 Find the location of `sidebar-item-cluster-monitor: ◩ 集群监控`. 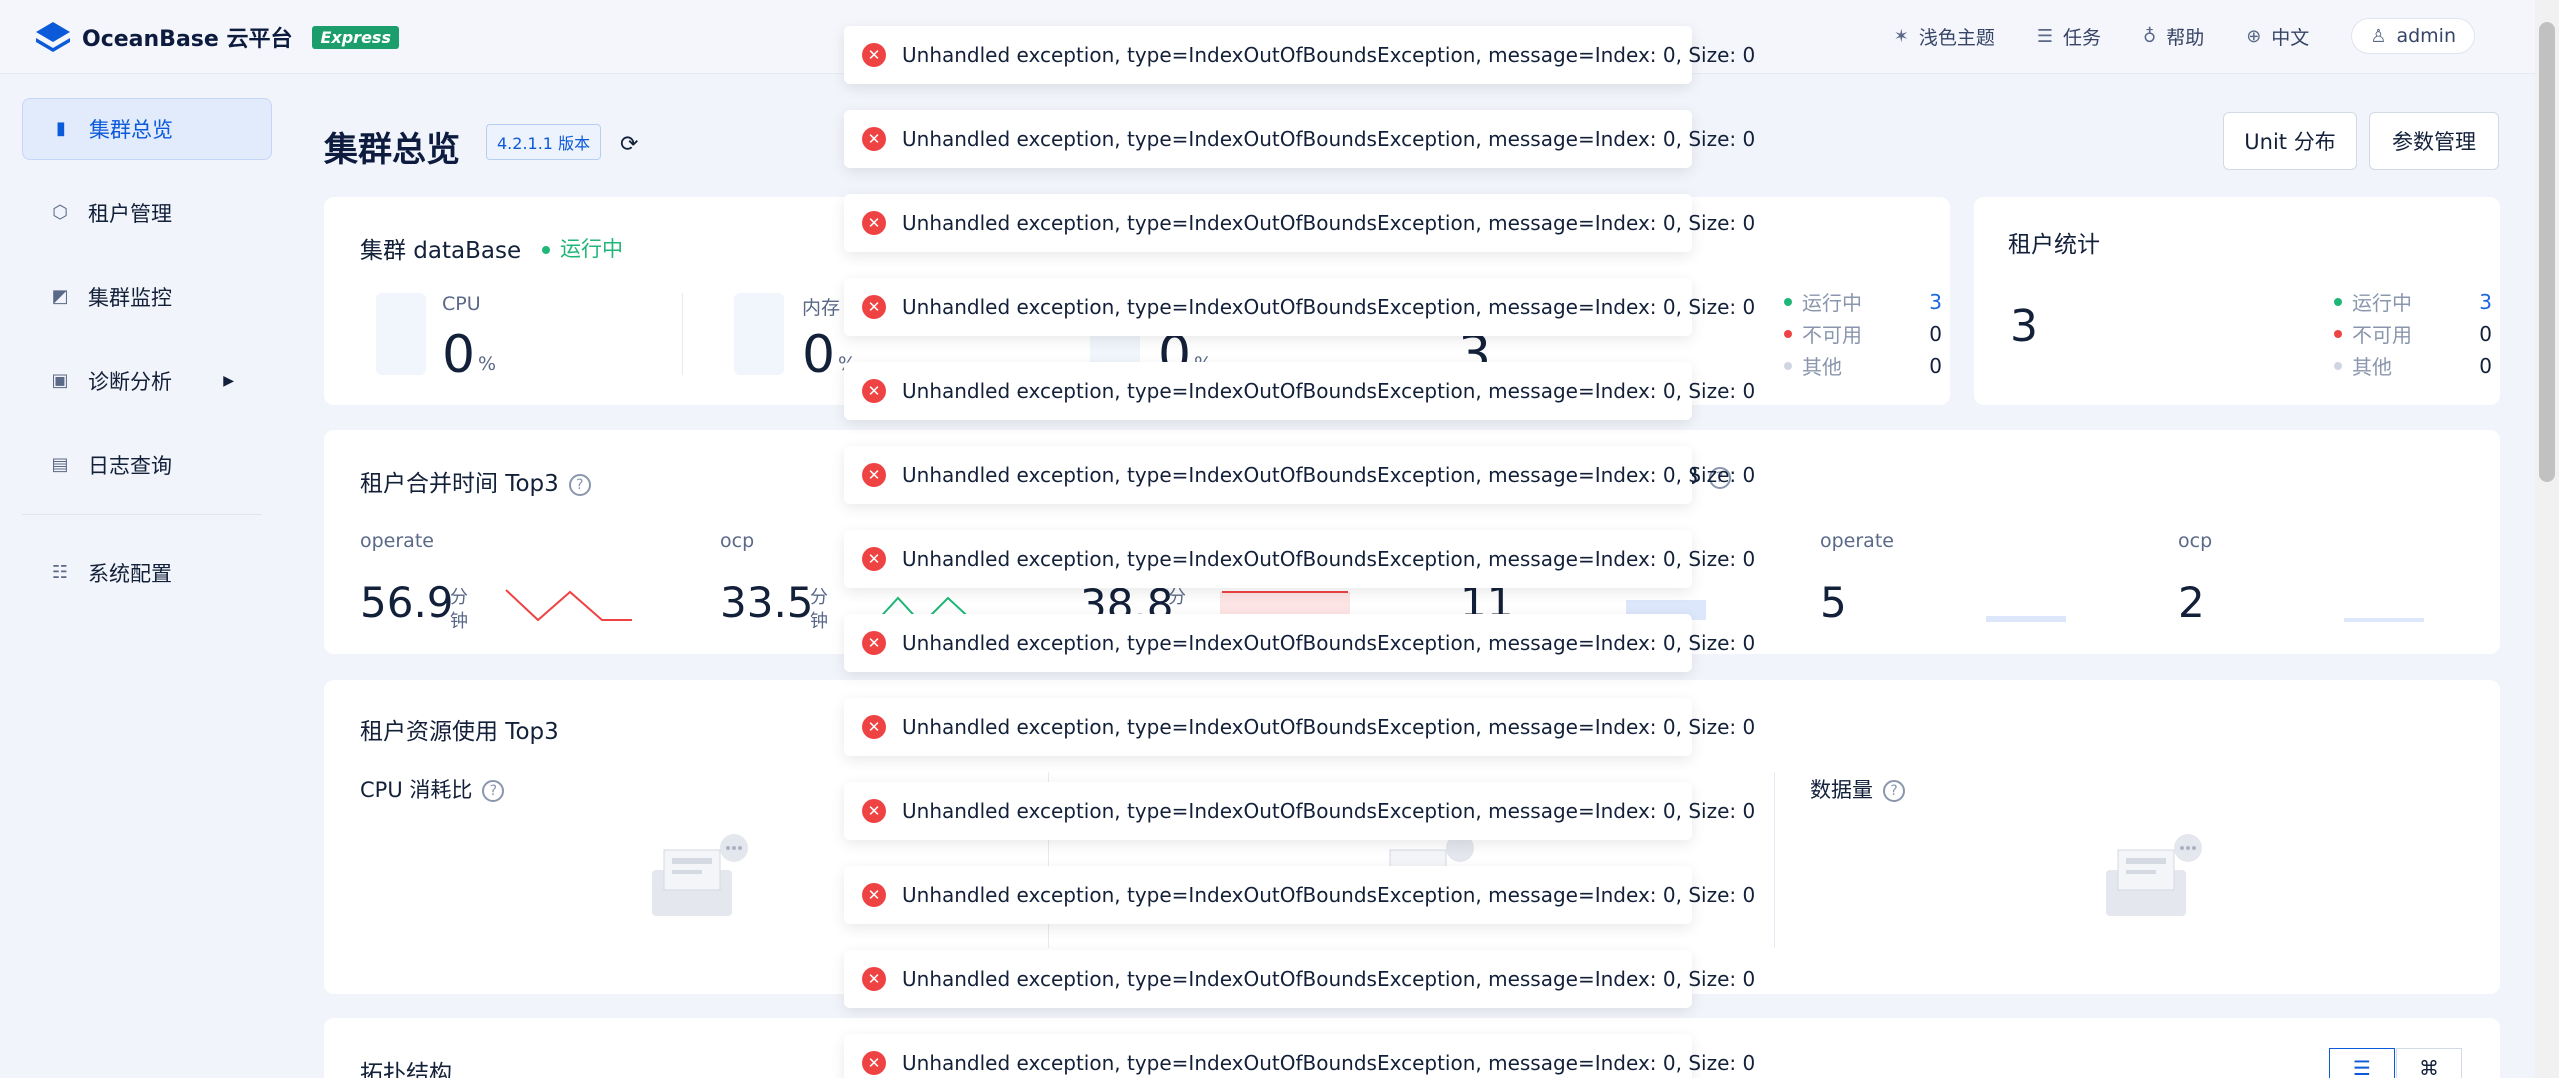

sidebar-item-cluster-monitor: ◩ 集群监控 is located at coordinates (147, 297).